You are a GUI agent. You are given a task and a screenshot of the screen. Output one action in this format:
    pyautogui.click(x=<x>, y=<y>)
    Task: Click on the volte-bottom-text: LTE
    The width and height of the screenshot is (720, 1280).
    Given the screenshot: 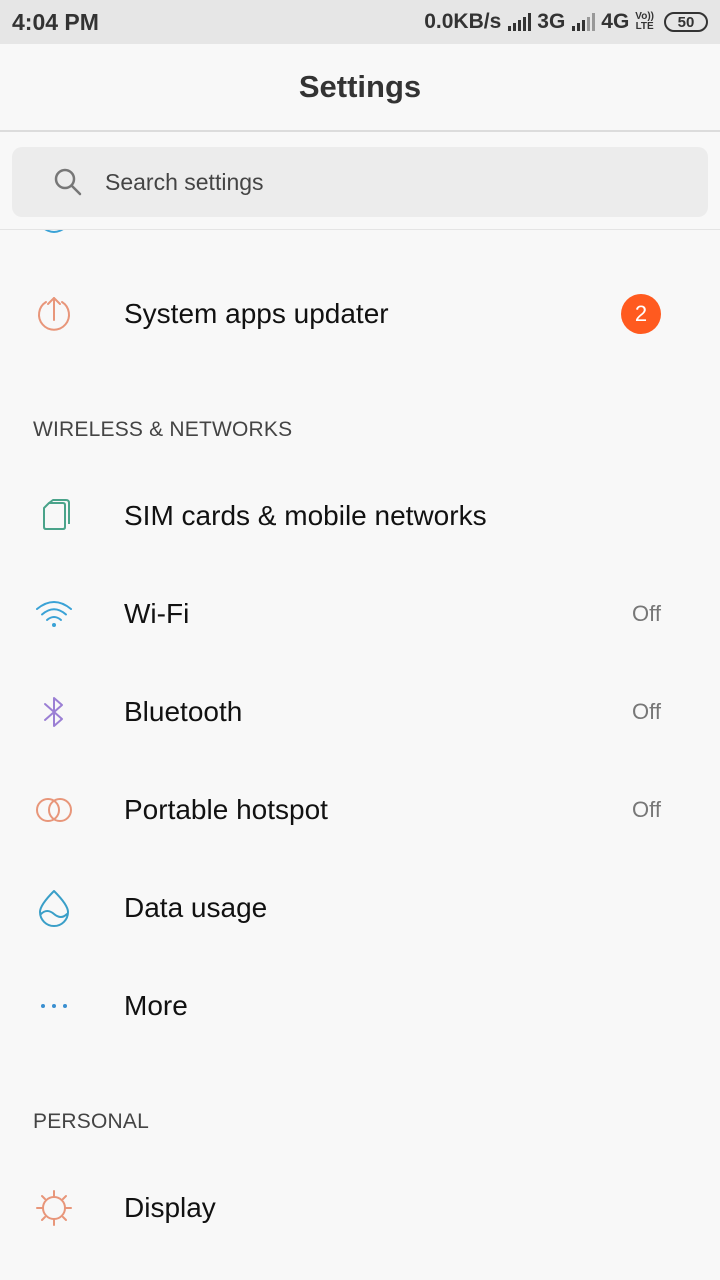 What is the action you would take?
    pyautogui.click(x=644, y=26)
    